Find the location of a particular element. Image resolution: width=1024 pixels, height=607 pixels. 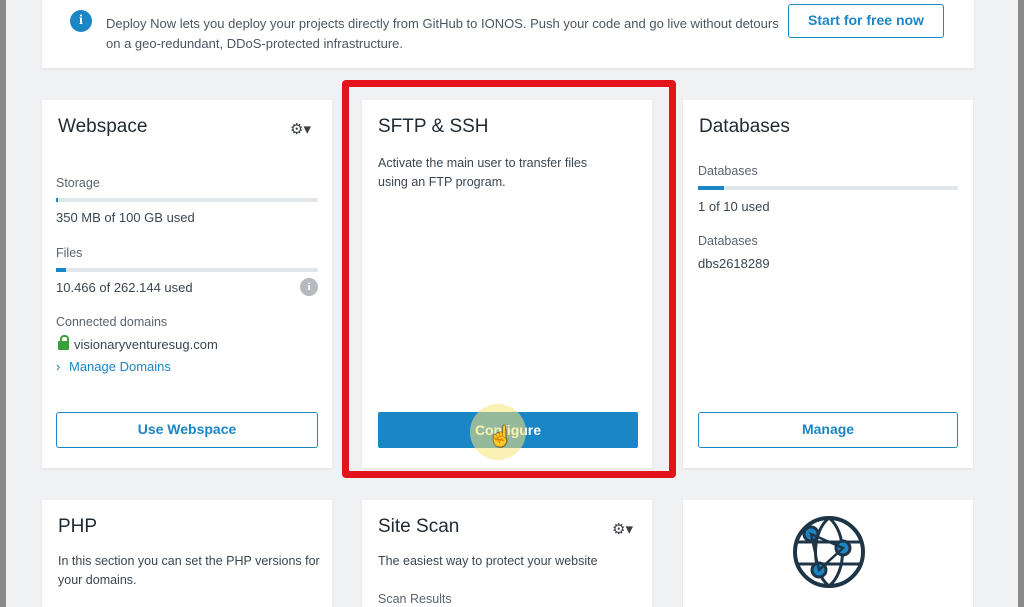

domain-name: visionaryventuresug.com is located at coordinates (146, 344).